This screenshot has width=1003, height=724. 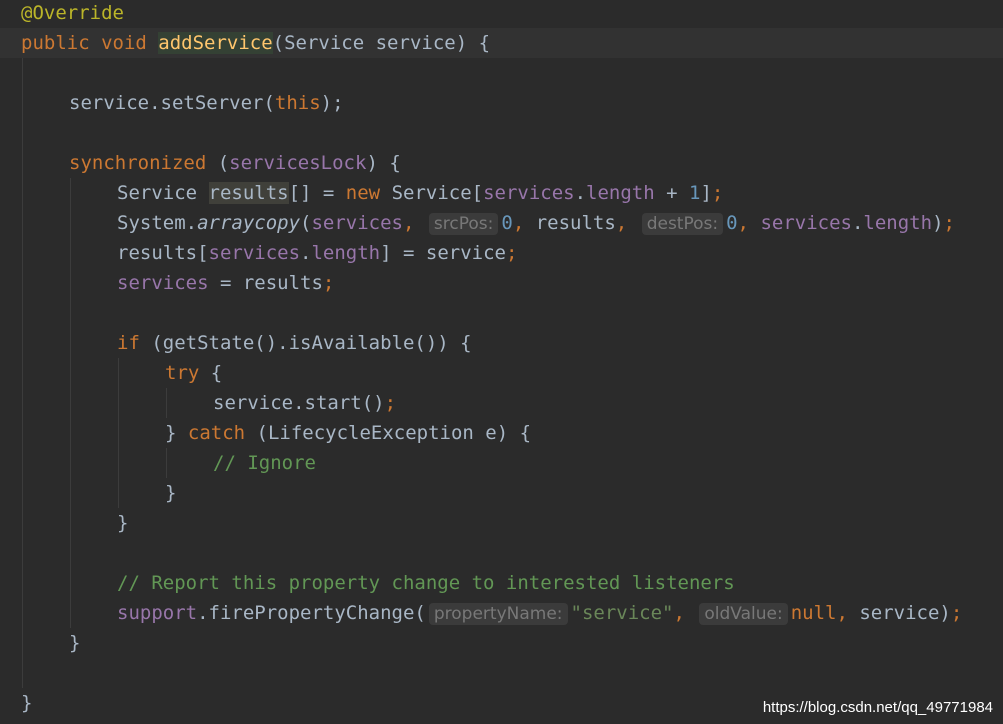 I want to click on code-token: ], so click(x=706, y=193).